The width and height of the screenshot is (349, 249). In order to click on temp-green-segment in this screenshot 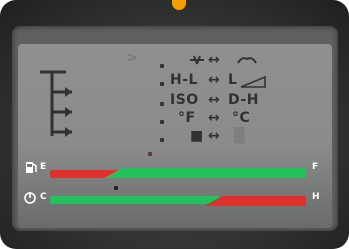, I will do `click(135, 200)`.